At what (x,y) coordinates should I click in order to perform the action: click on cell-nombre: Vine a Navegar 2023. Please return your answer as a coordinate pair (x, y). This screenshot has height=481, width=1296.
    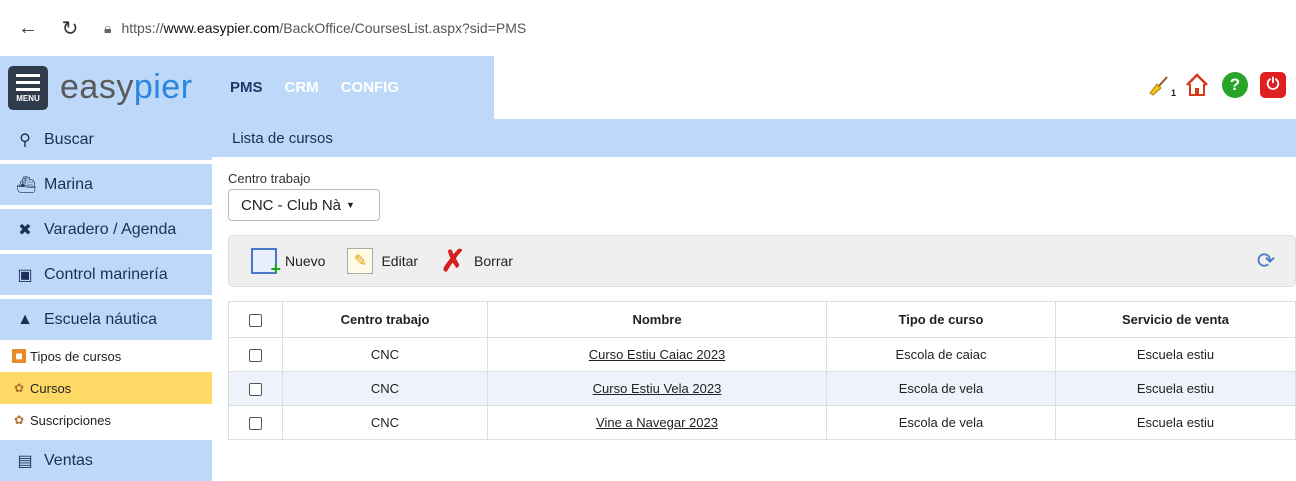
    Looking at the image, I should click on (657, 422).